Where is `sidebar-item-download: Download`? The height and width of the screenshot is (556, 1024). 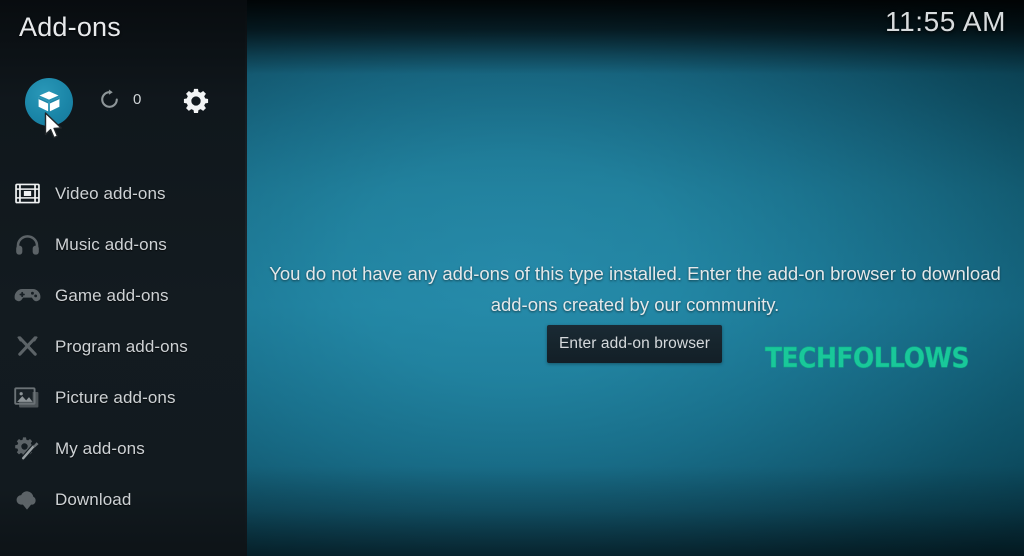
sidebar-item-download: Download is located at coordinates (123, 499).